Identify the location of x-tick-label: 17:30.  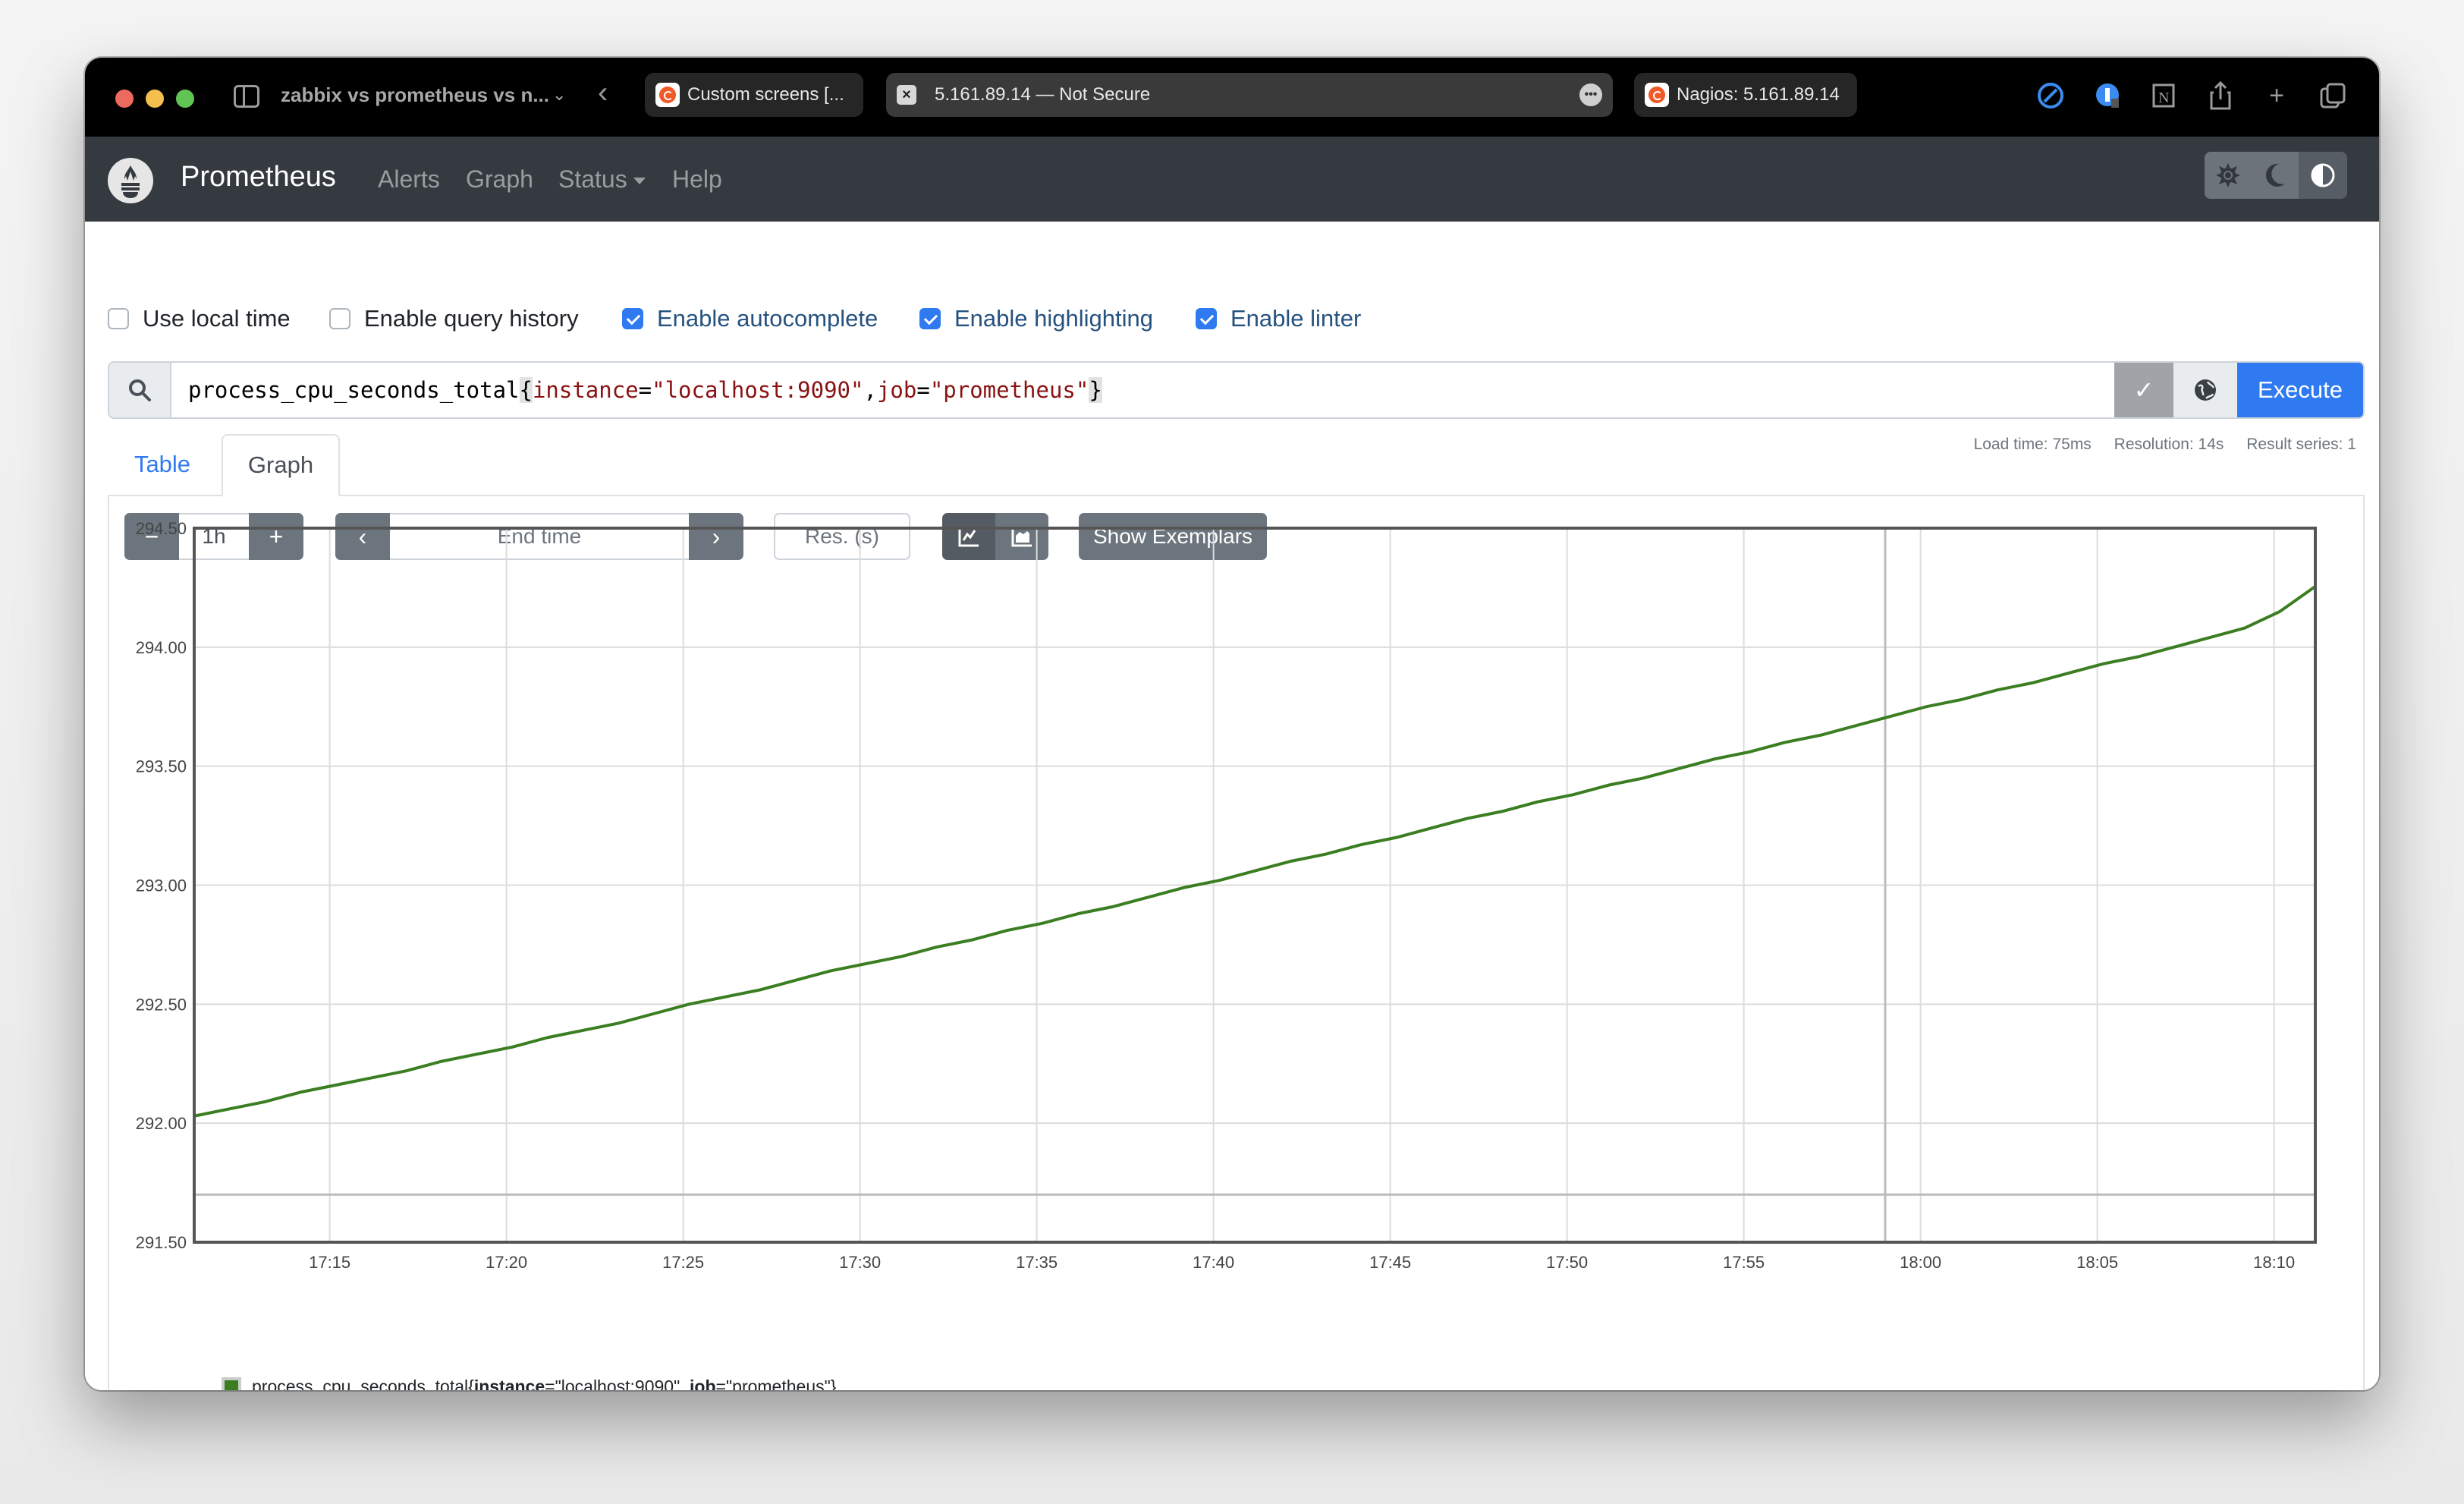
(860, 1262).